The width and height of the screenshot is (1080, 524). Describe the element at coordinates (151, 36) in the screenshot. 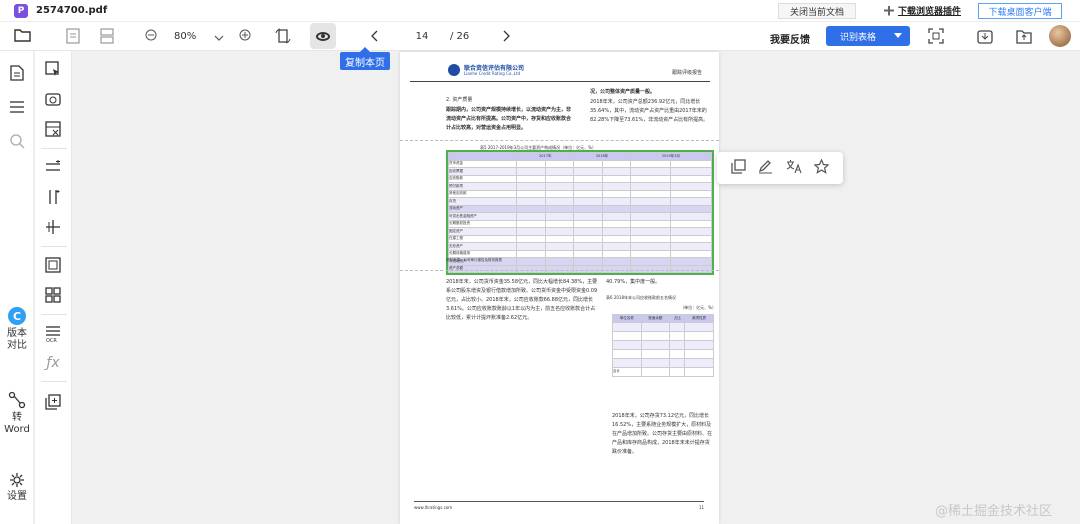

I see `zoom-out-icon` at that location.